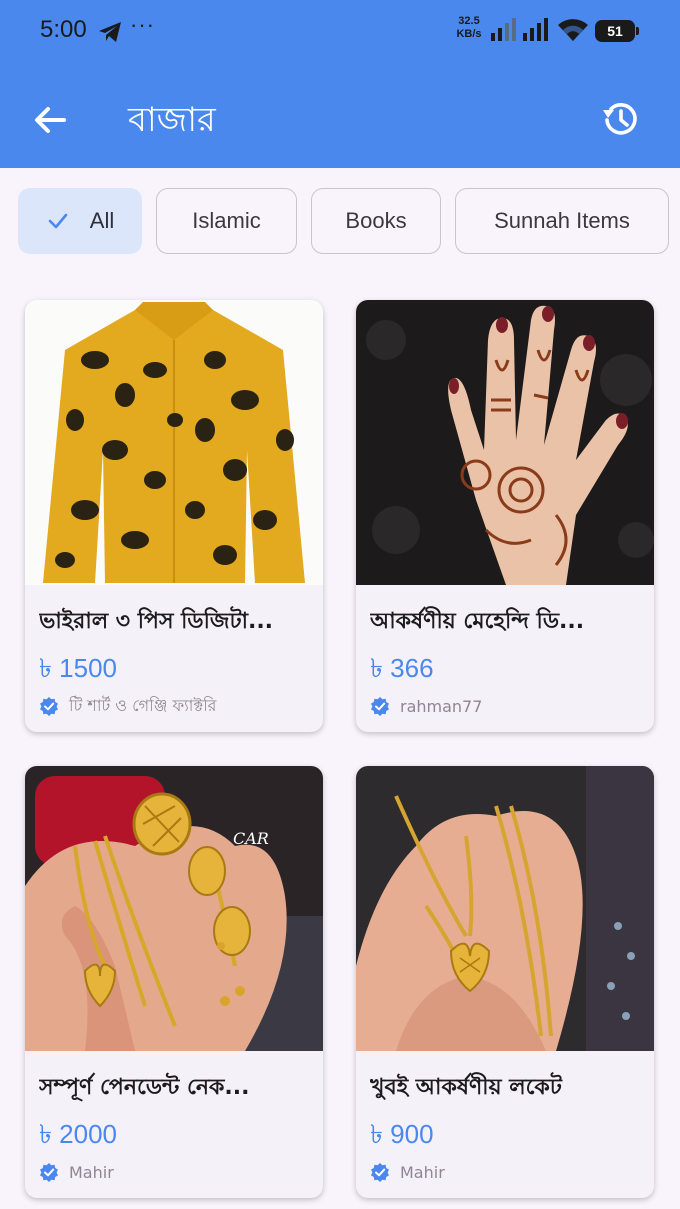 This screenshot has width=680, height=1209. What do you see at coordinates (402, 1134) in the screenshot?
I see `product-price: ৳ 900` at bounding box center [402, 1134].